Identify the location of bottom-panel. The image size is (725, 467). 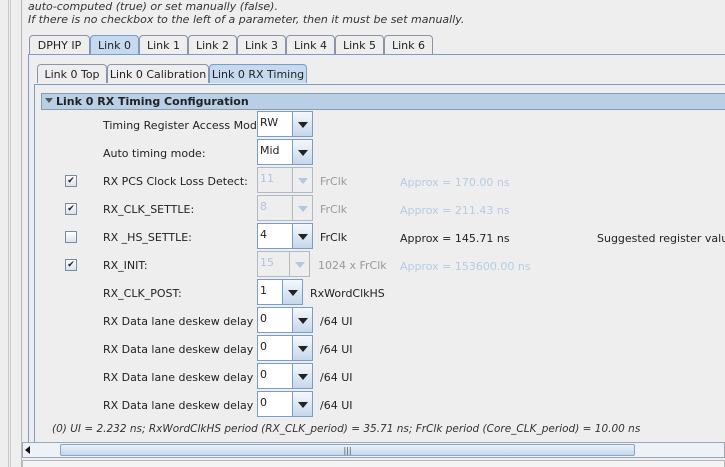
(373, 463).